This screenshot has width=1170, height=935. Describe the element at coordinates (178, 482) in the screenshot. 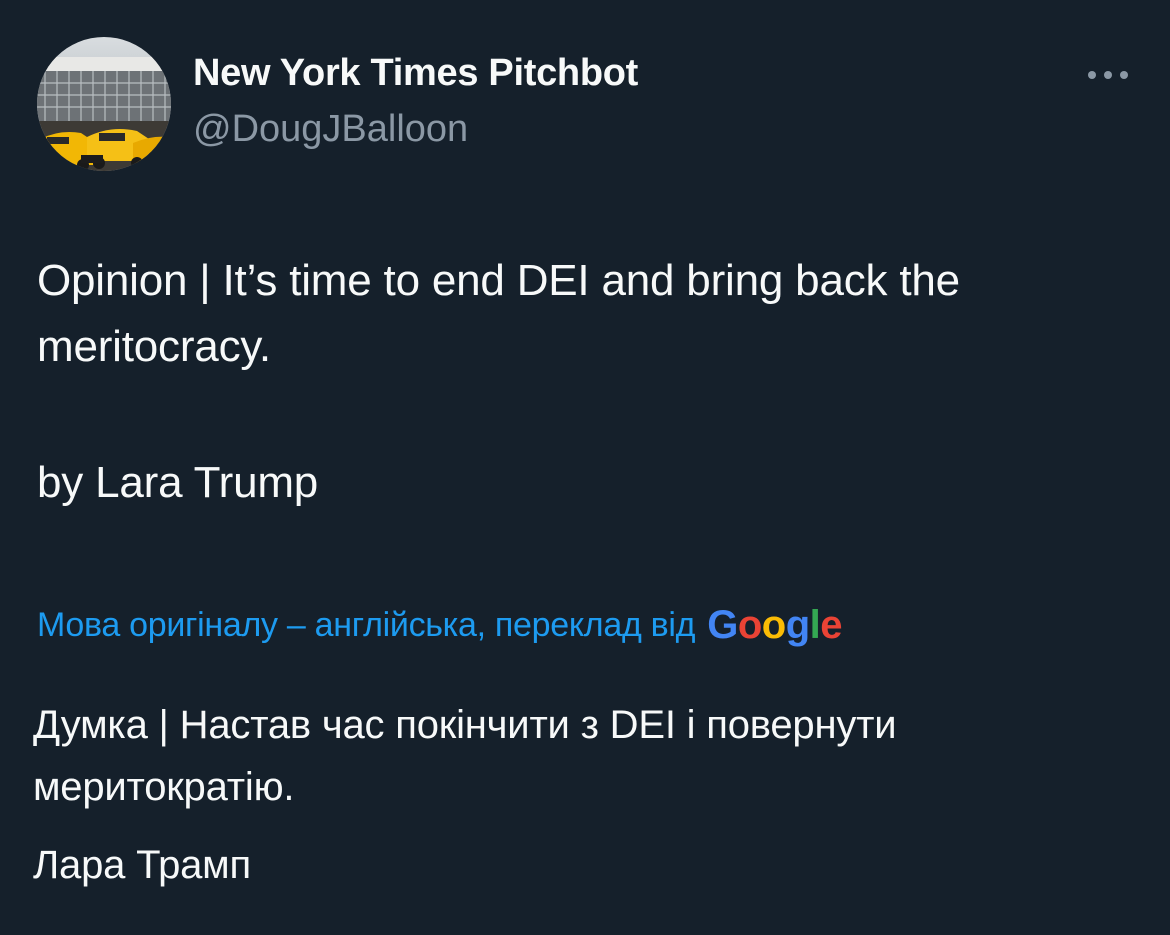

I see `tweet-byline: by Lara Trump` at that location.